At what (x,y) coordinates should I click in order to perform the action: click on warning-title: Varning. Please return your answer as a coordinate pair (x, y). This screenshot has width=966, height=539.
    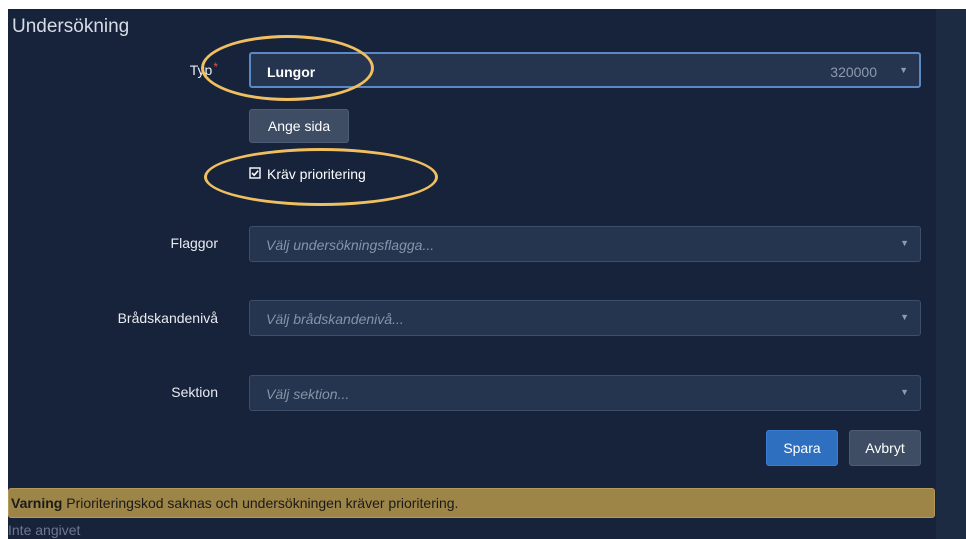
    Looking at the image, I should click on (37, 503).